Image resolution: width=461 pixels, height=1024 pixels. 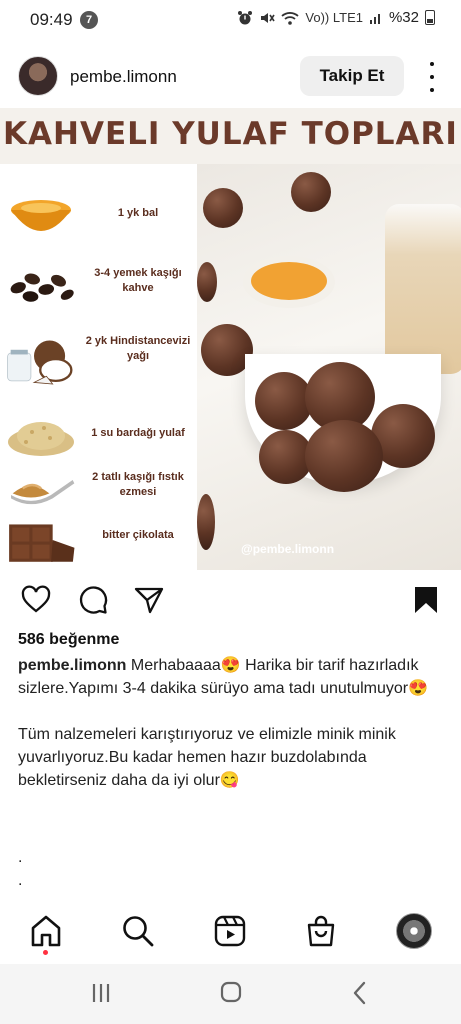 I want to click on status-icons: Vo)) LTE1 %32, so click(x=336, y=17).